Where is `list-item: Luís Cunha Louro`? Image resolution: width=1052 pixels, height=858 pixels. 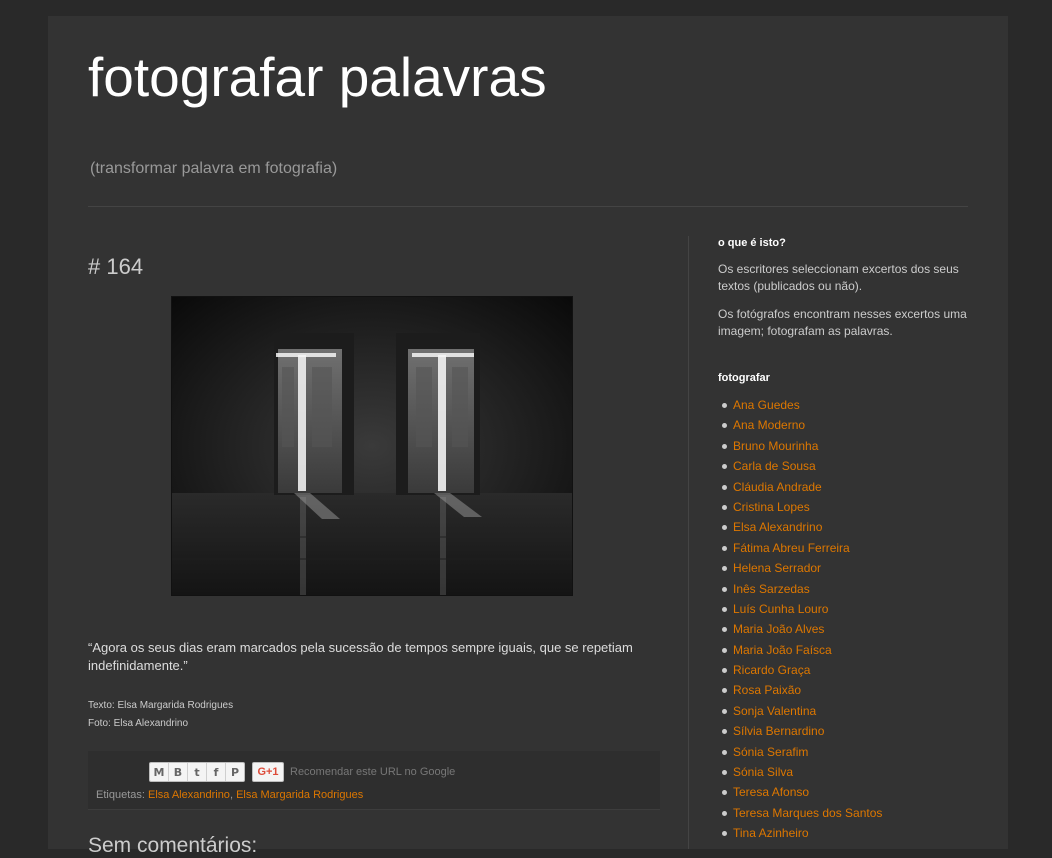 list-item: Luís Cunha Louro is located at coordinates (848, 611).